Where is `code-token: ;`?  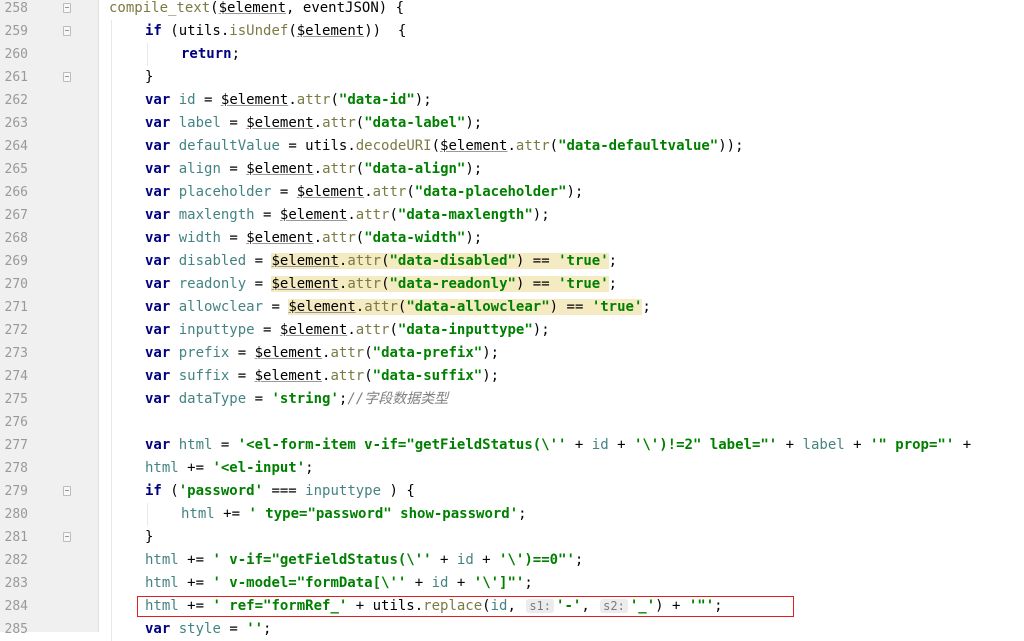
code-token: ; is located at coordinates (309, 468).